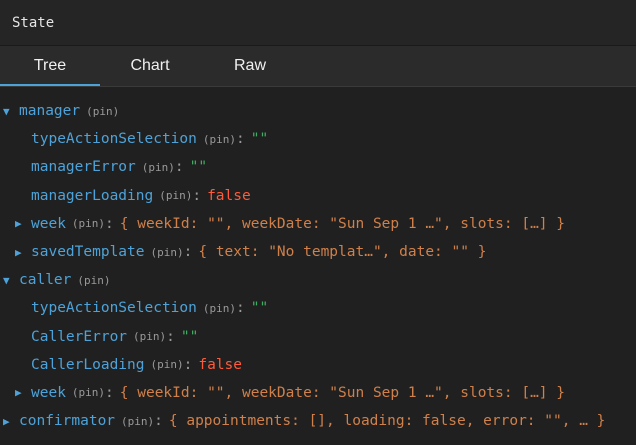  I want to click on node-key: CallerLoading, so click(88, 364).